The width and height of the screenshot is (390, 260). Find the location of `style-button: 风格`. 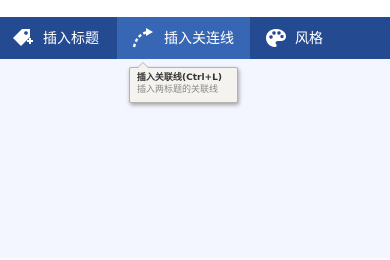

style-button: 风格 is located at coordinates (293, 38).